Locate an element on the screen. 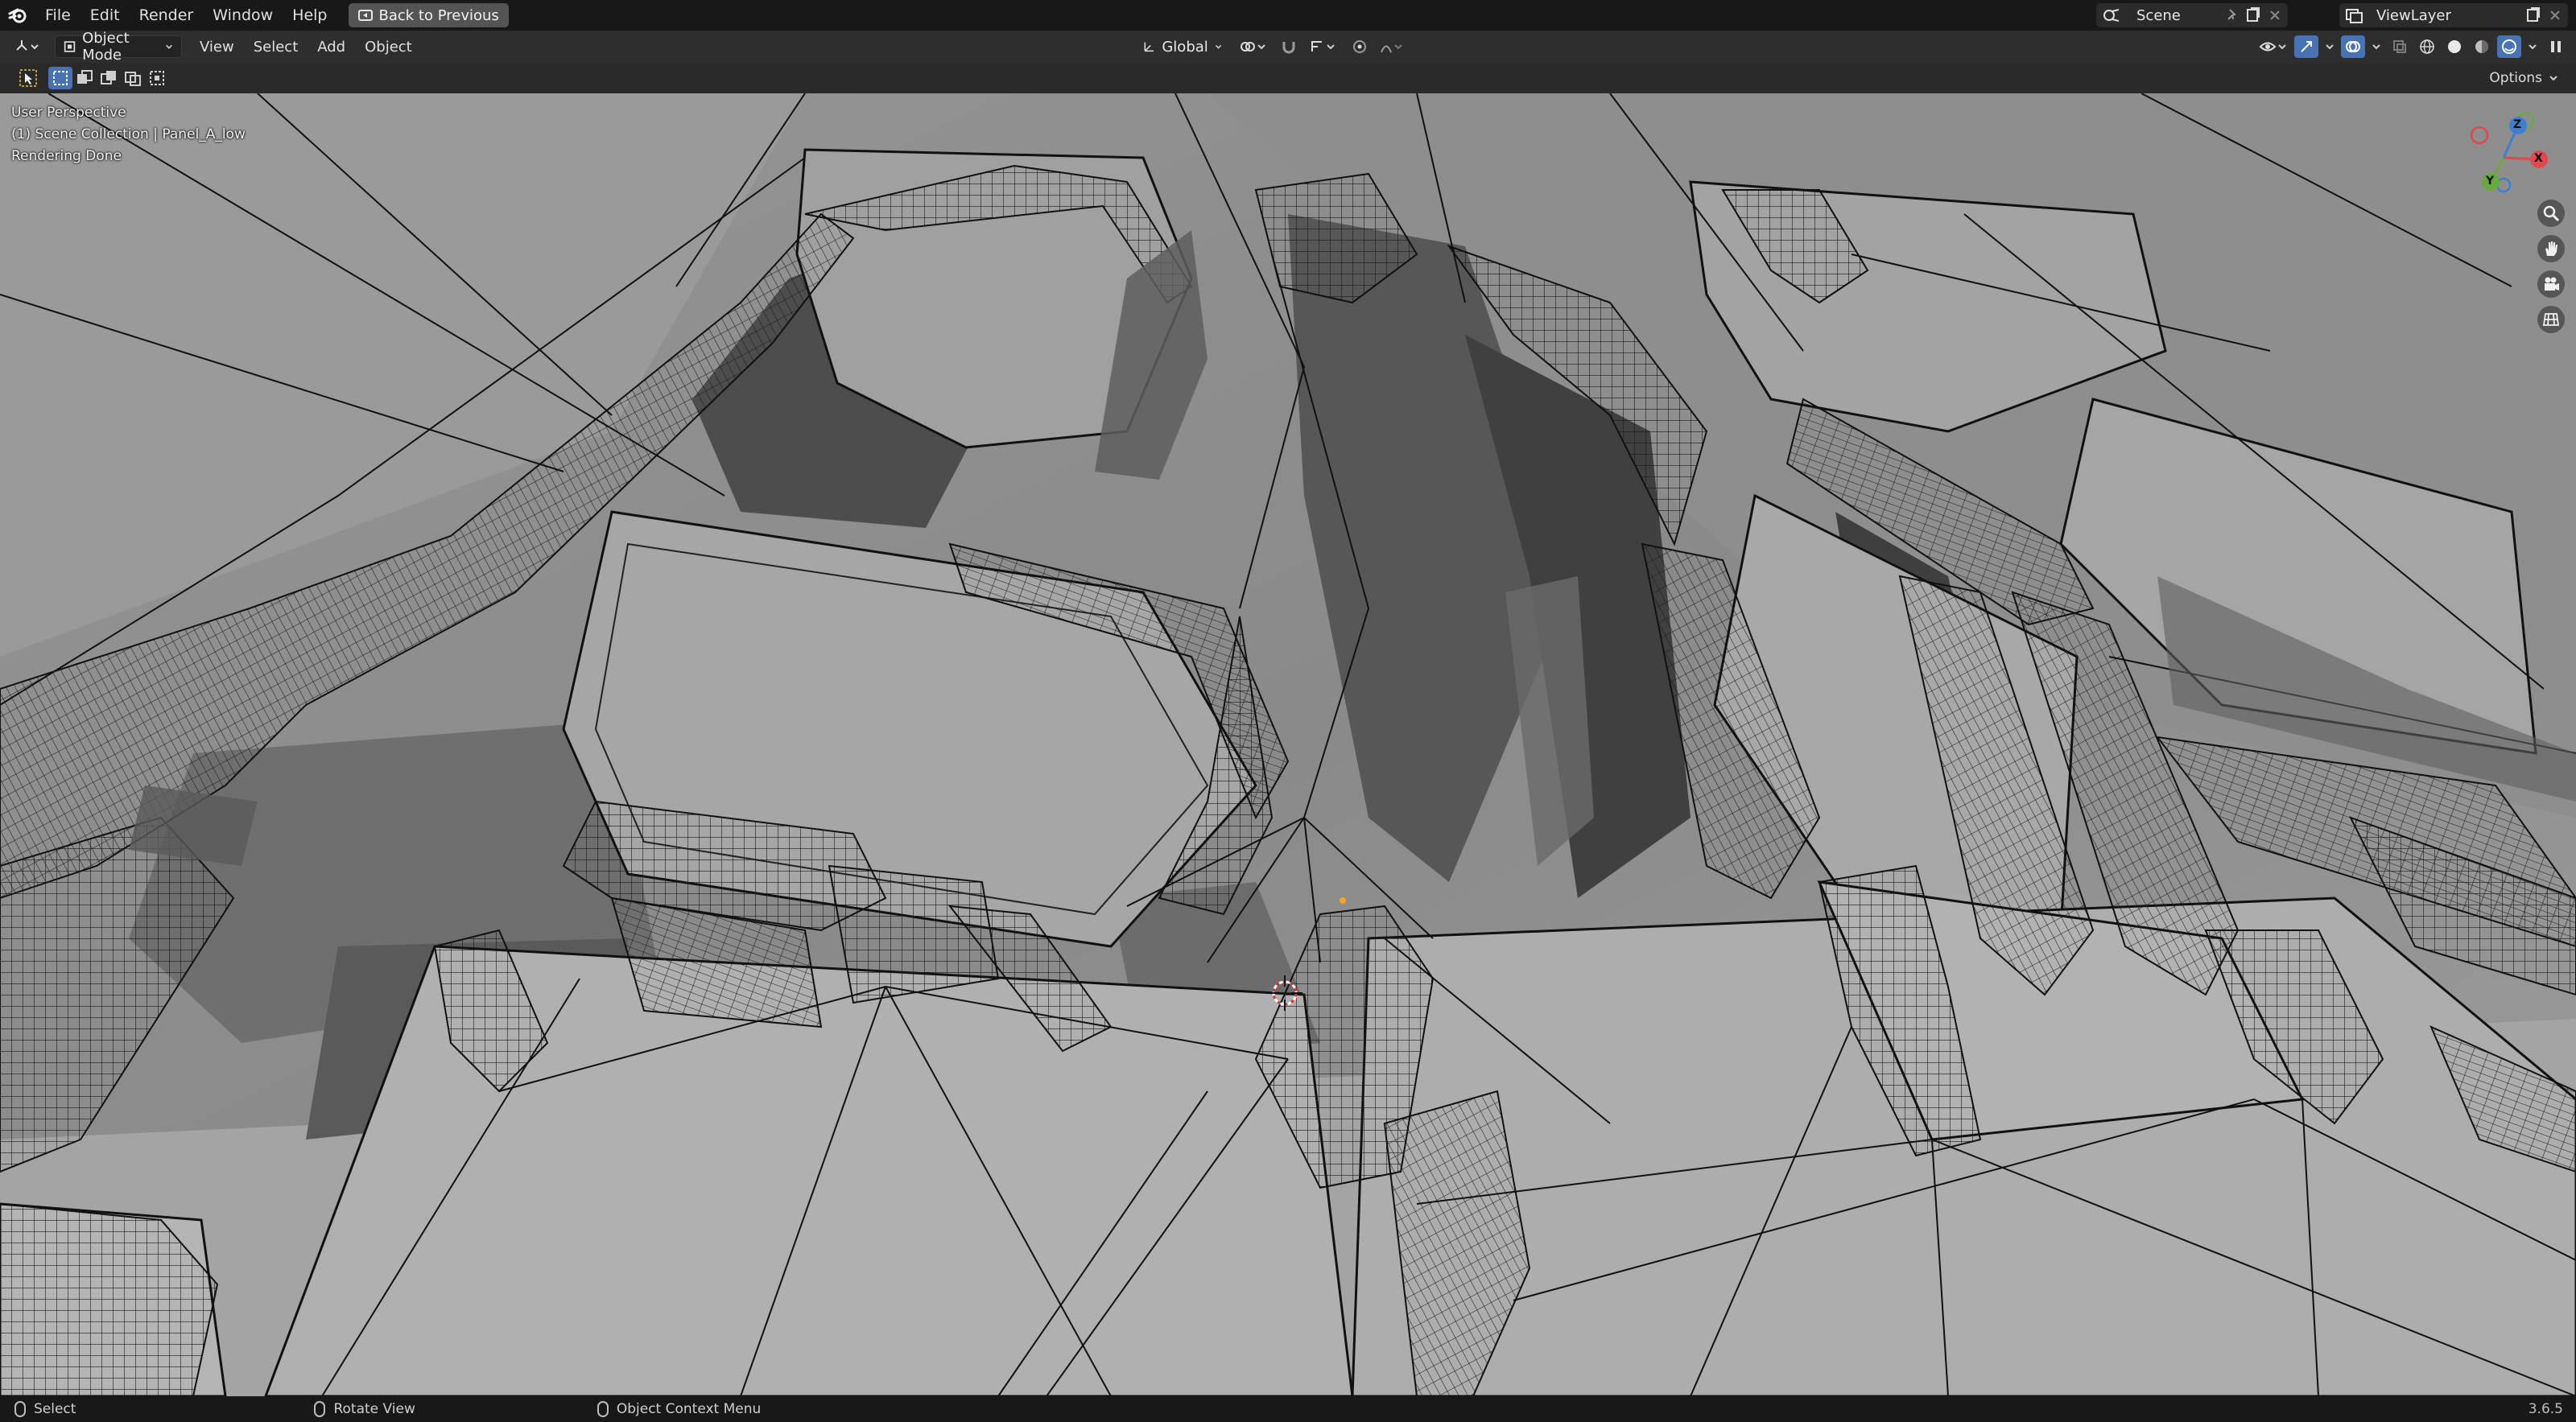 This screenshot has width=2576, height=1422. box-select-new-icon is located at coordinates (60, 78).